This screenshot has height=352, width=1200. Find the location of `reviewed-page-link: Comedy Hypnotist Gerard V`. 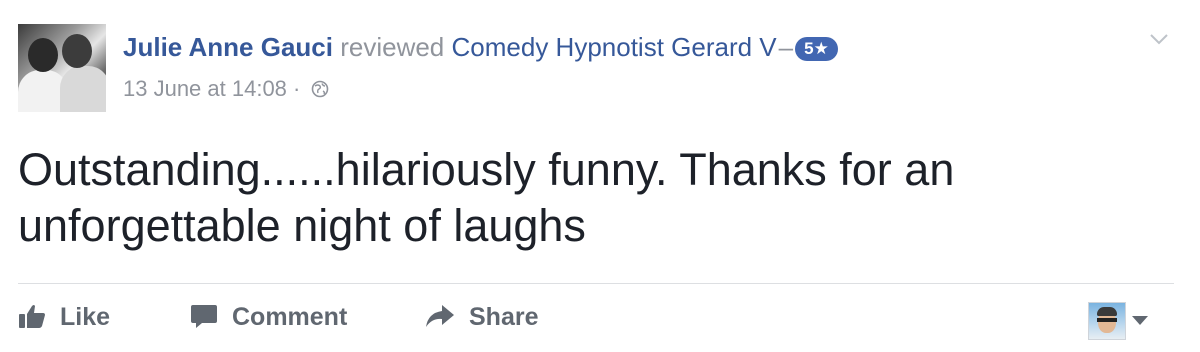

reviewed-page-link: Comedy Hypnotist Gerard V is located at coordinates (614, 47).